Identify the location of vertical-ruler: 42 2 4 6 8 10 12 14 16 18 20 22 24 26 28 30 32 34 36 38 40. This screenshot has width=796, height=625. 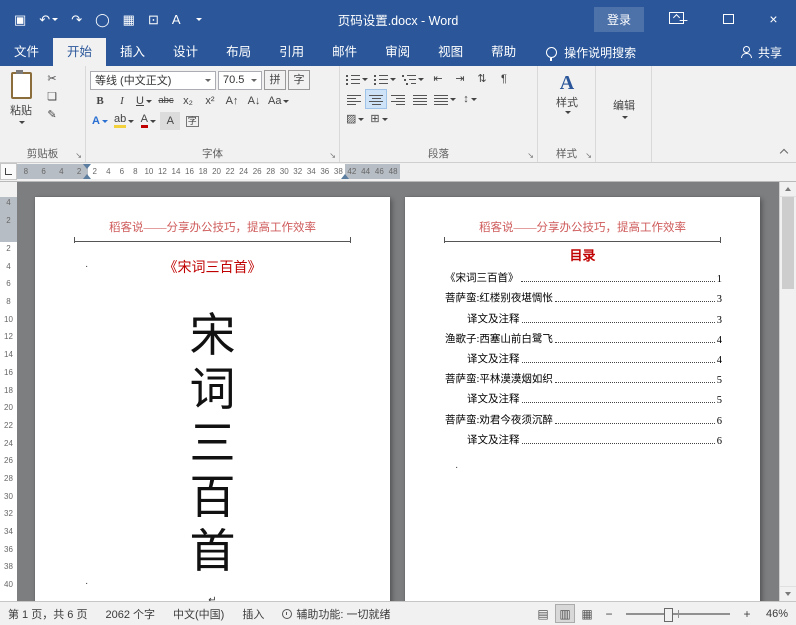
(8, 391).